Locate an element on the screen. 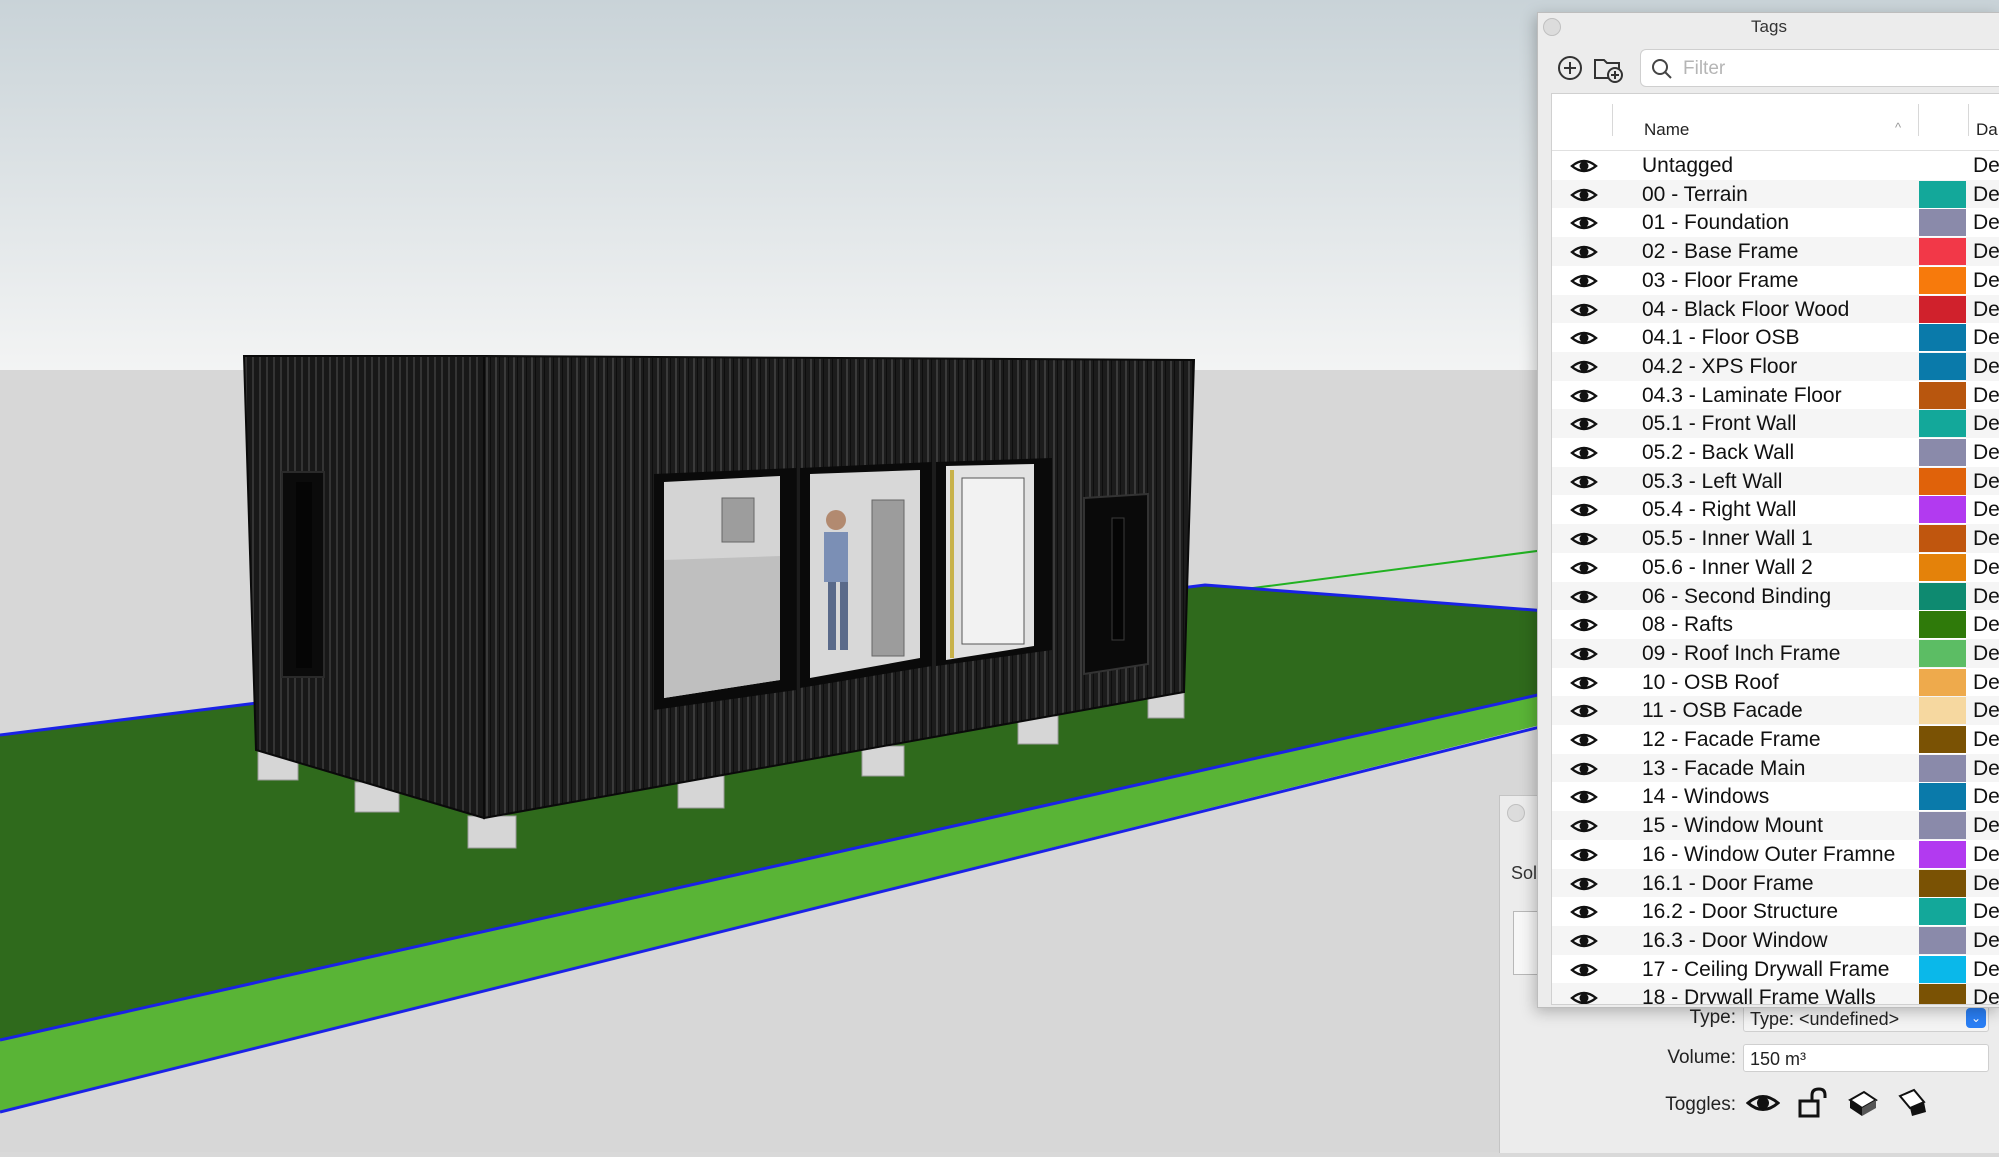 This screenshot has width=1999, height=1157. tag-row: 18 - Drywall Frame Walls De is located at coordinates (1775, 993).